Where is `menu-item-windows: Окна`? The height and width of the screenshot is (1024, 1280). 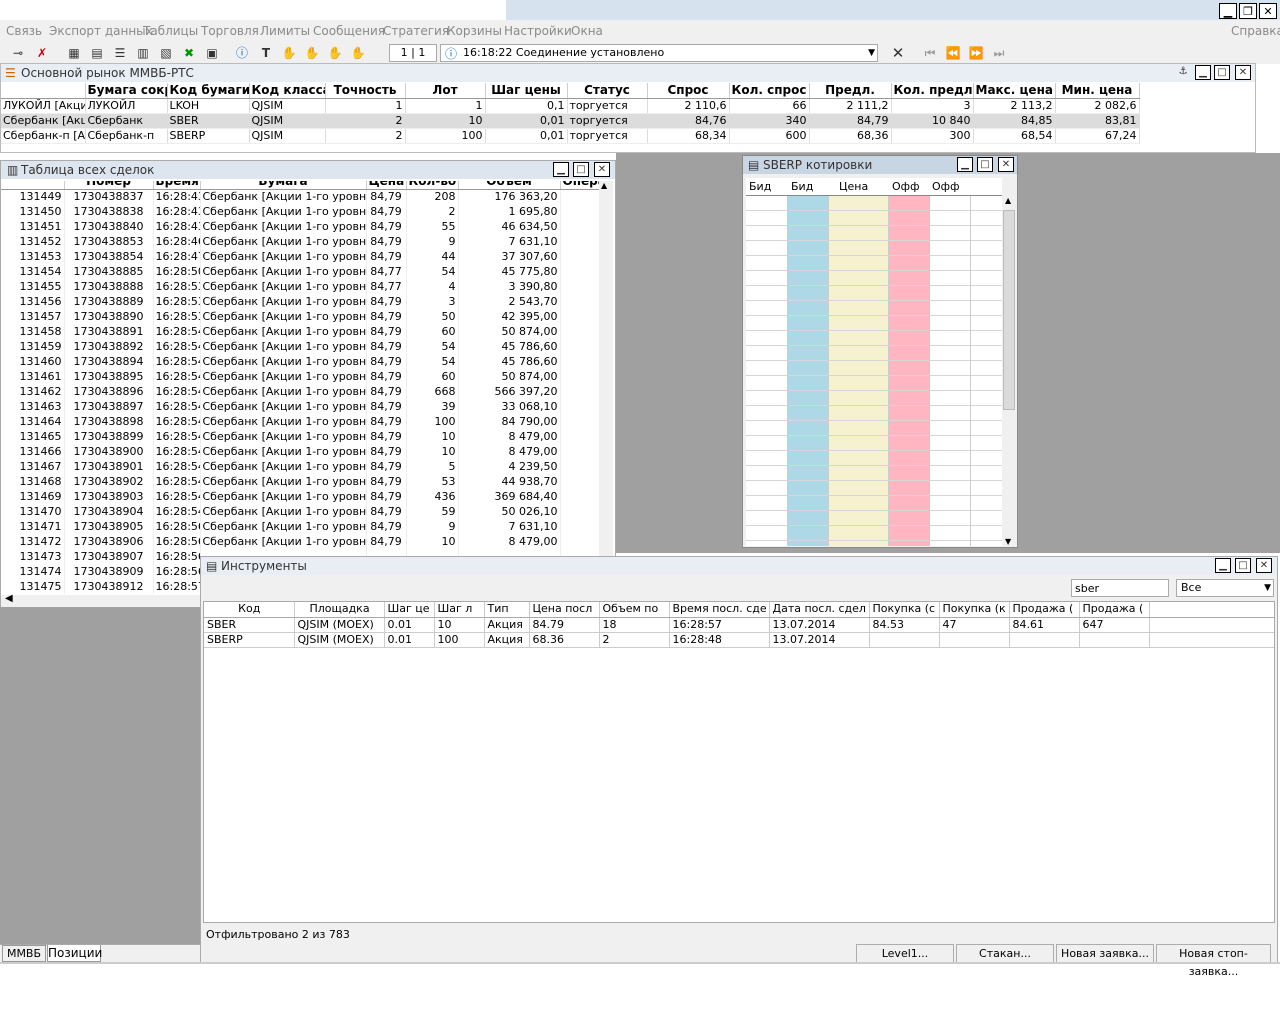
menu-item-windows: Окна is located at coordinates (587, 31).